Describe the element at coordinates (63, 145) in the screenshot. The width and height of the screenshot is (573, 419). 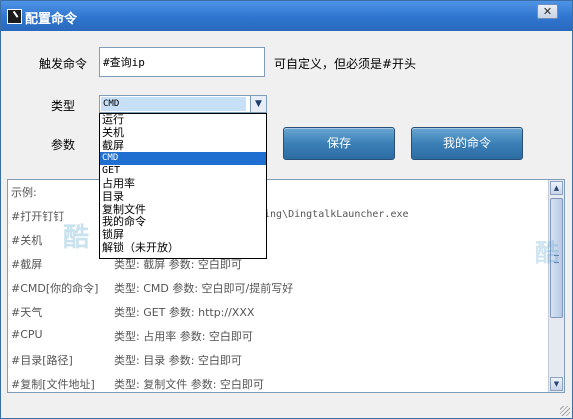
I see `param-label: 参数` at that location.